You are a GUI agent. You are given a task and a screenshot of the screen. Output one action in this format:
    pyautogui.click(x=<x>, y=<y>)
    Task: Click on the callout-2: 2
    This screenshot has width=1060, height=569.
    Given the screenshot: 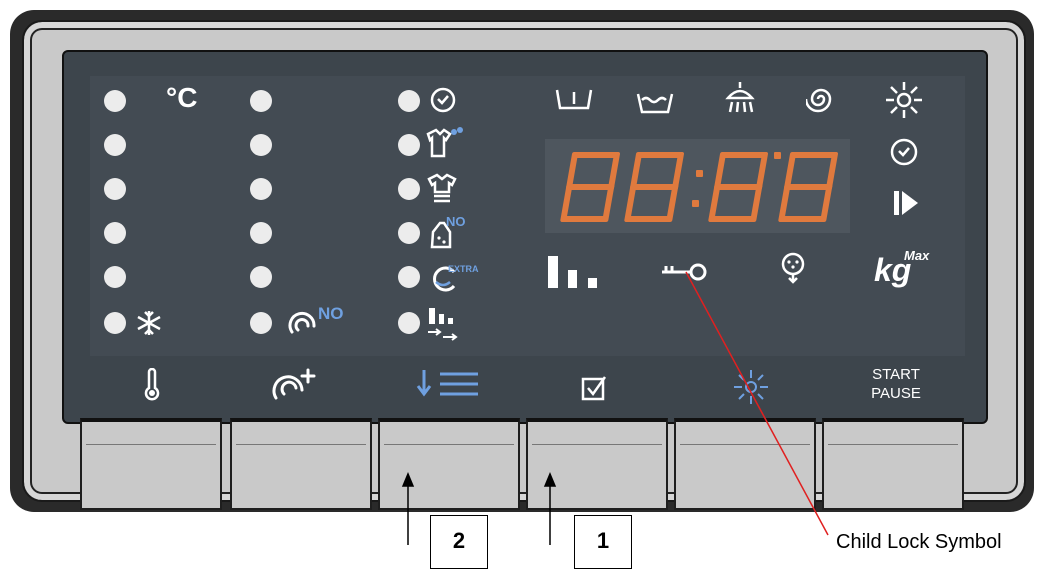 What is the action you would take?
    pyautogui.click(x=459, y=542)
    